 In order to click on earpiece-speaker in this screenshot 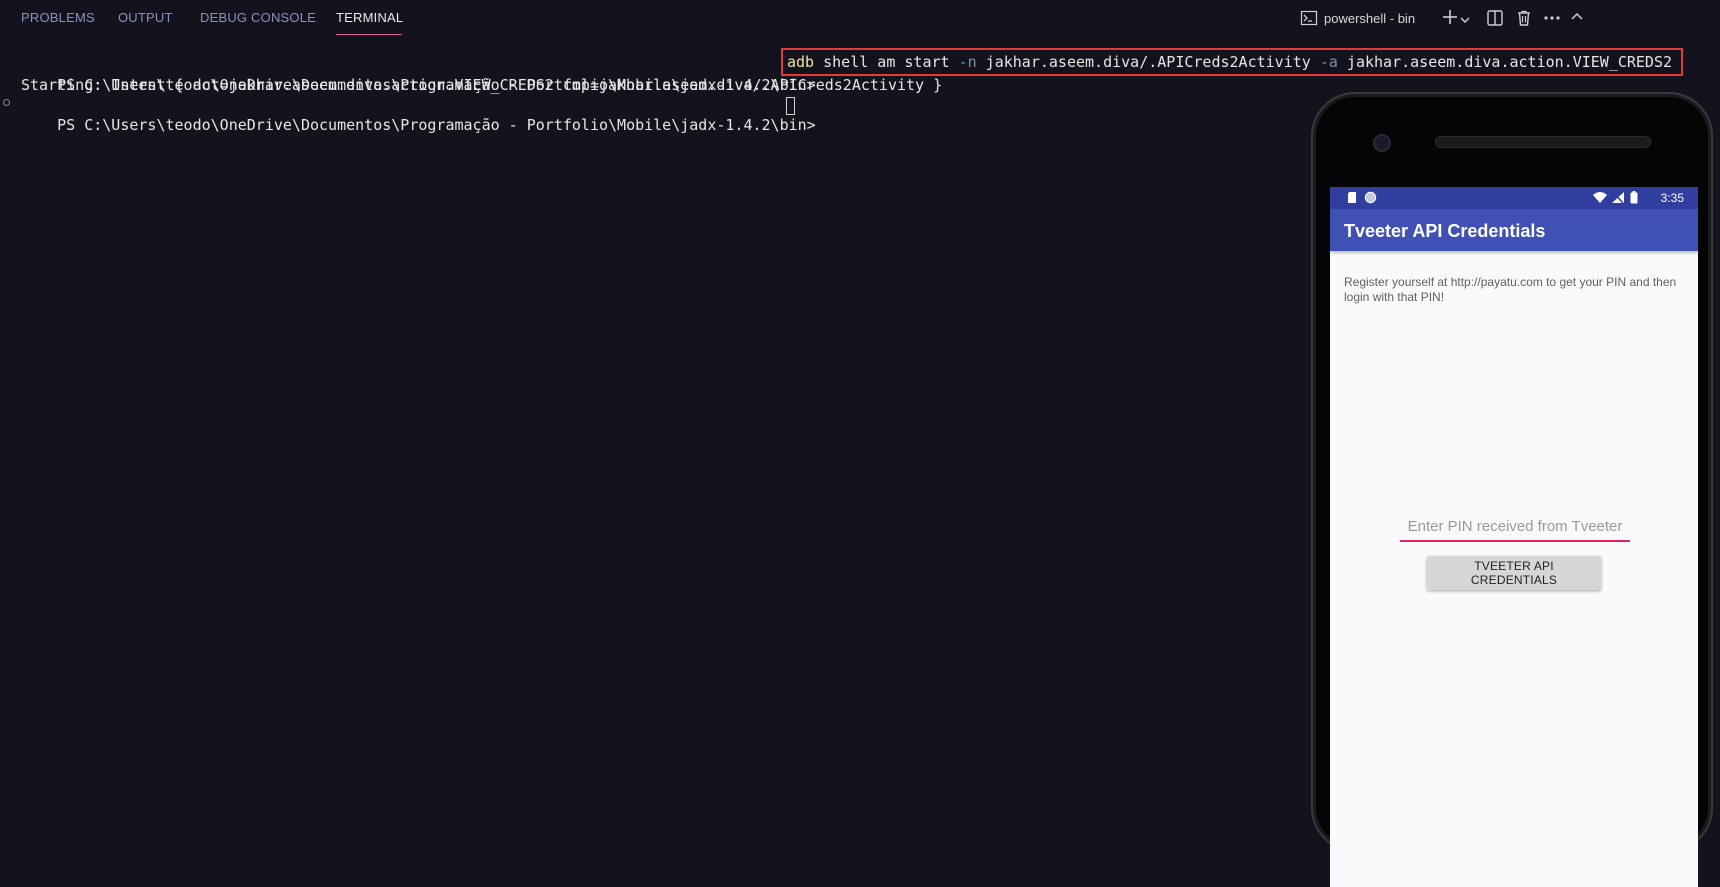, I will do `click(1543, 142)`.